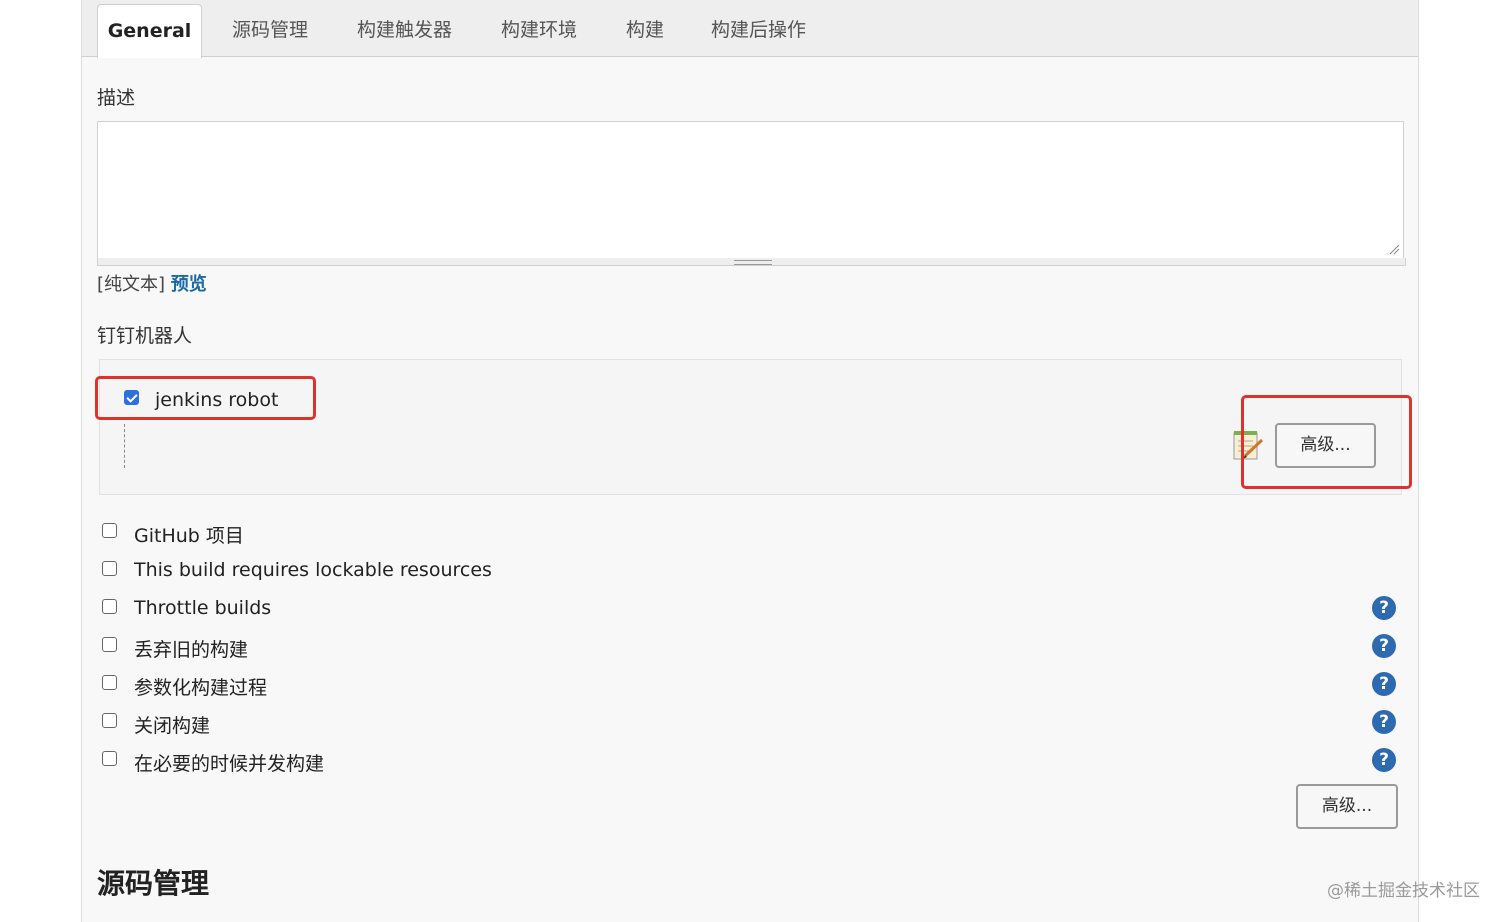 The width and height of the screenshot is (1512, 922). I want to click on highlight-advanced, so click(1326, 442).